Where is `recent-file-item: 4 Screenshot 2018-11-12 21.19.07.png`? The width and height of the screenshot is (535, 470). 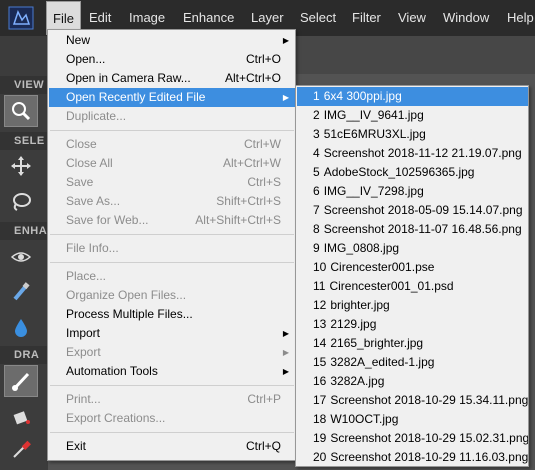 recent-file-item: 4 Screenshot 2018-11-12 21.19.07.png is located at coordinates (412, 153).